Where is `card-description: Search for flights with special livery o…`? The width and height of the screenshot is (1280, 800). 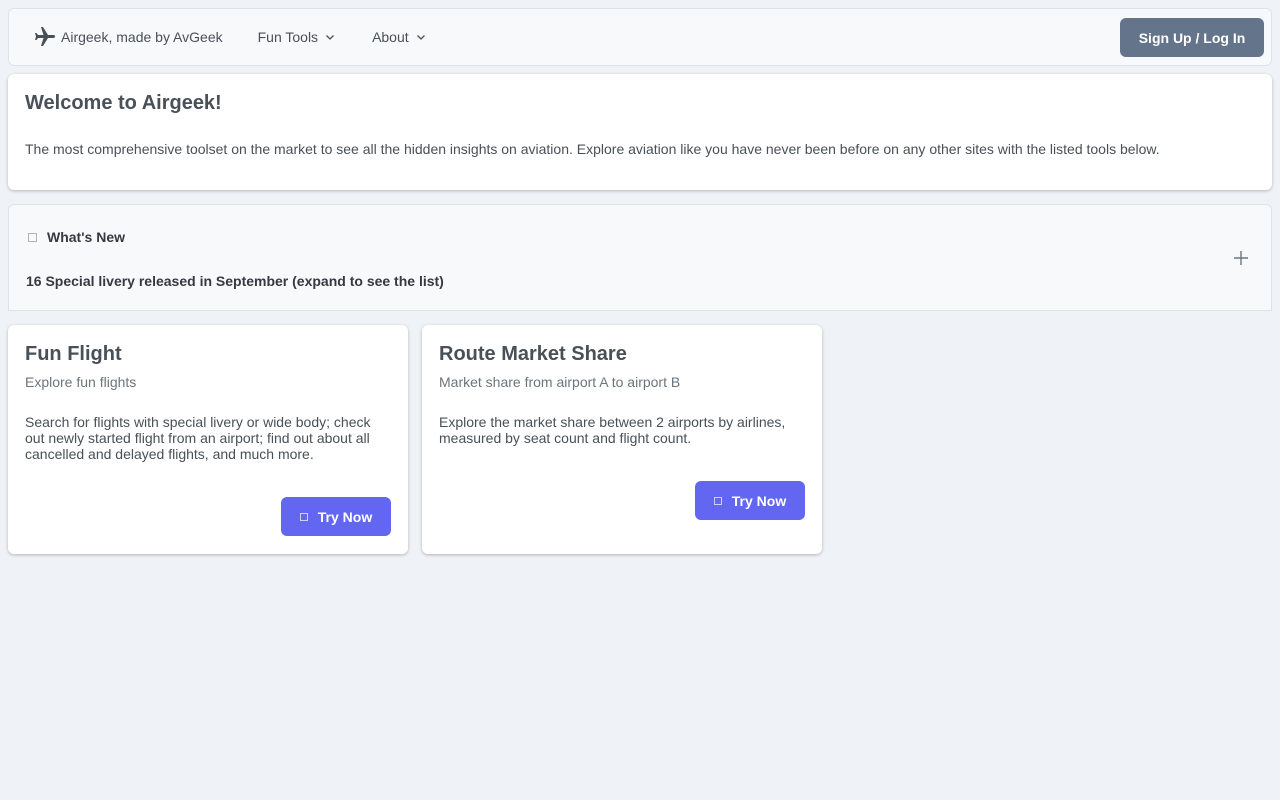 card-description: Search for flights with special livery o… is located at coordinates (198, 438).